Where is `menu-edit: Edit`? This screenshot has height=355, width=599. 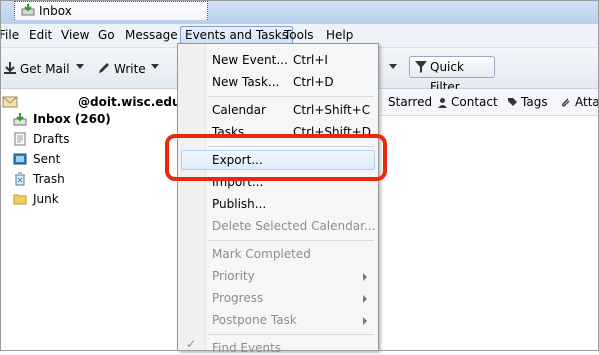 menu-edit: Edit is located at coordinates (40, 35).